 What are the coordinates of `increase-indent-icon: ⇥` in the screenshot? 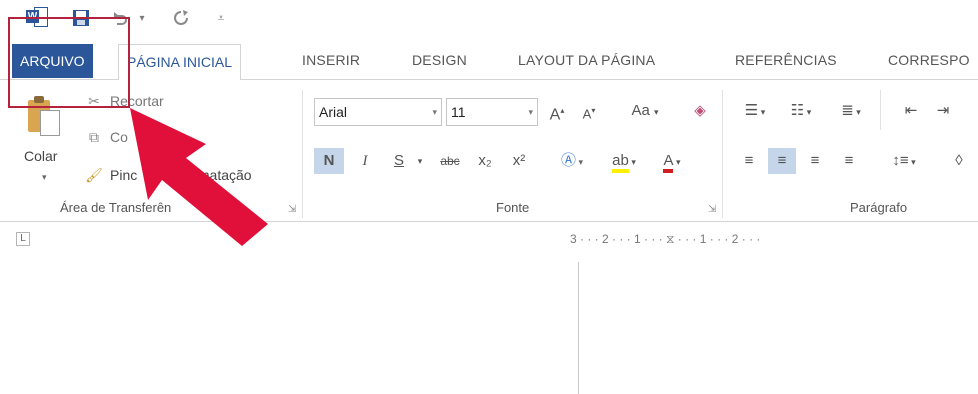 It's located at (943, 111).